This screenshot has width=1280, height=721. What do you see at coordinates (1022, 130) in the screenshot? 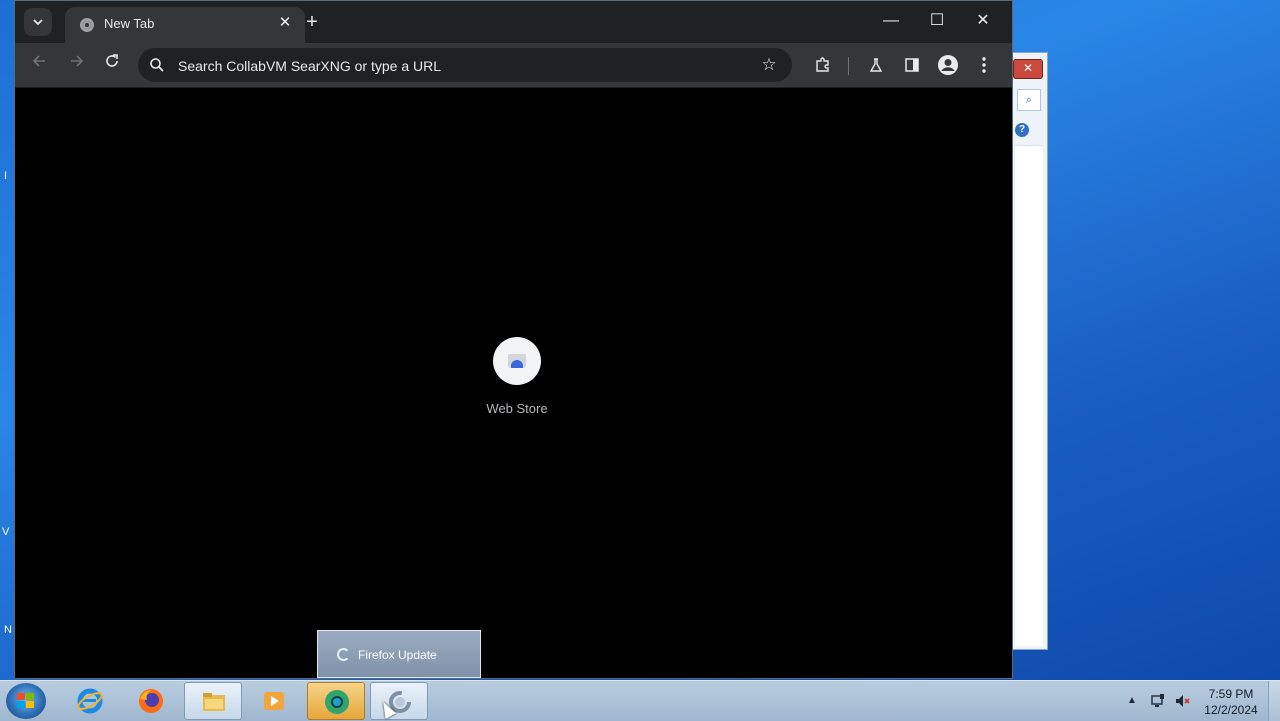
I see `help-icon: ?` at bounding box center [1022, 130].